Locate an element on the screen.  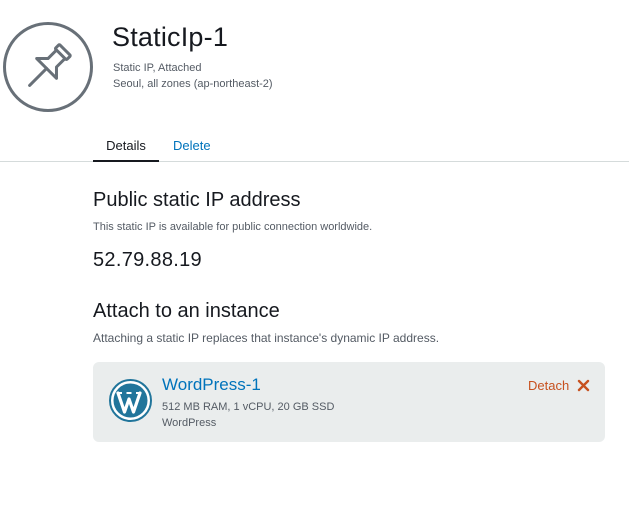
status-text: Static IP, Attached is located at coordinates (157, 68).